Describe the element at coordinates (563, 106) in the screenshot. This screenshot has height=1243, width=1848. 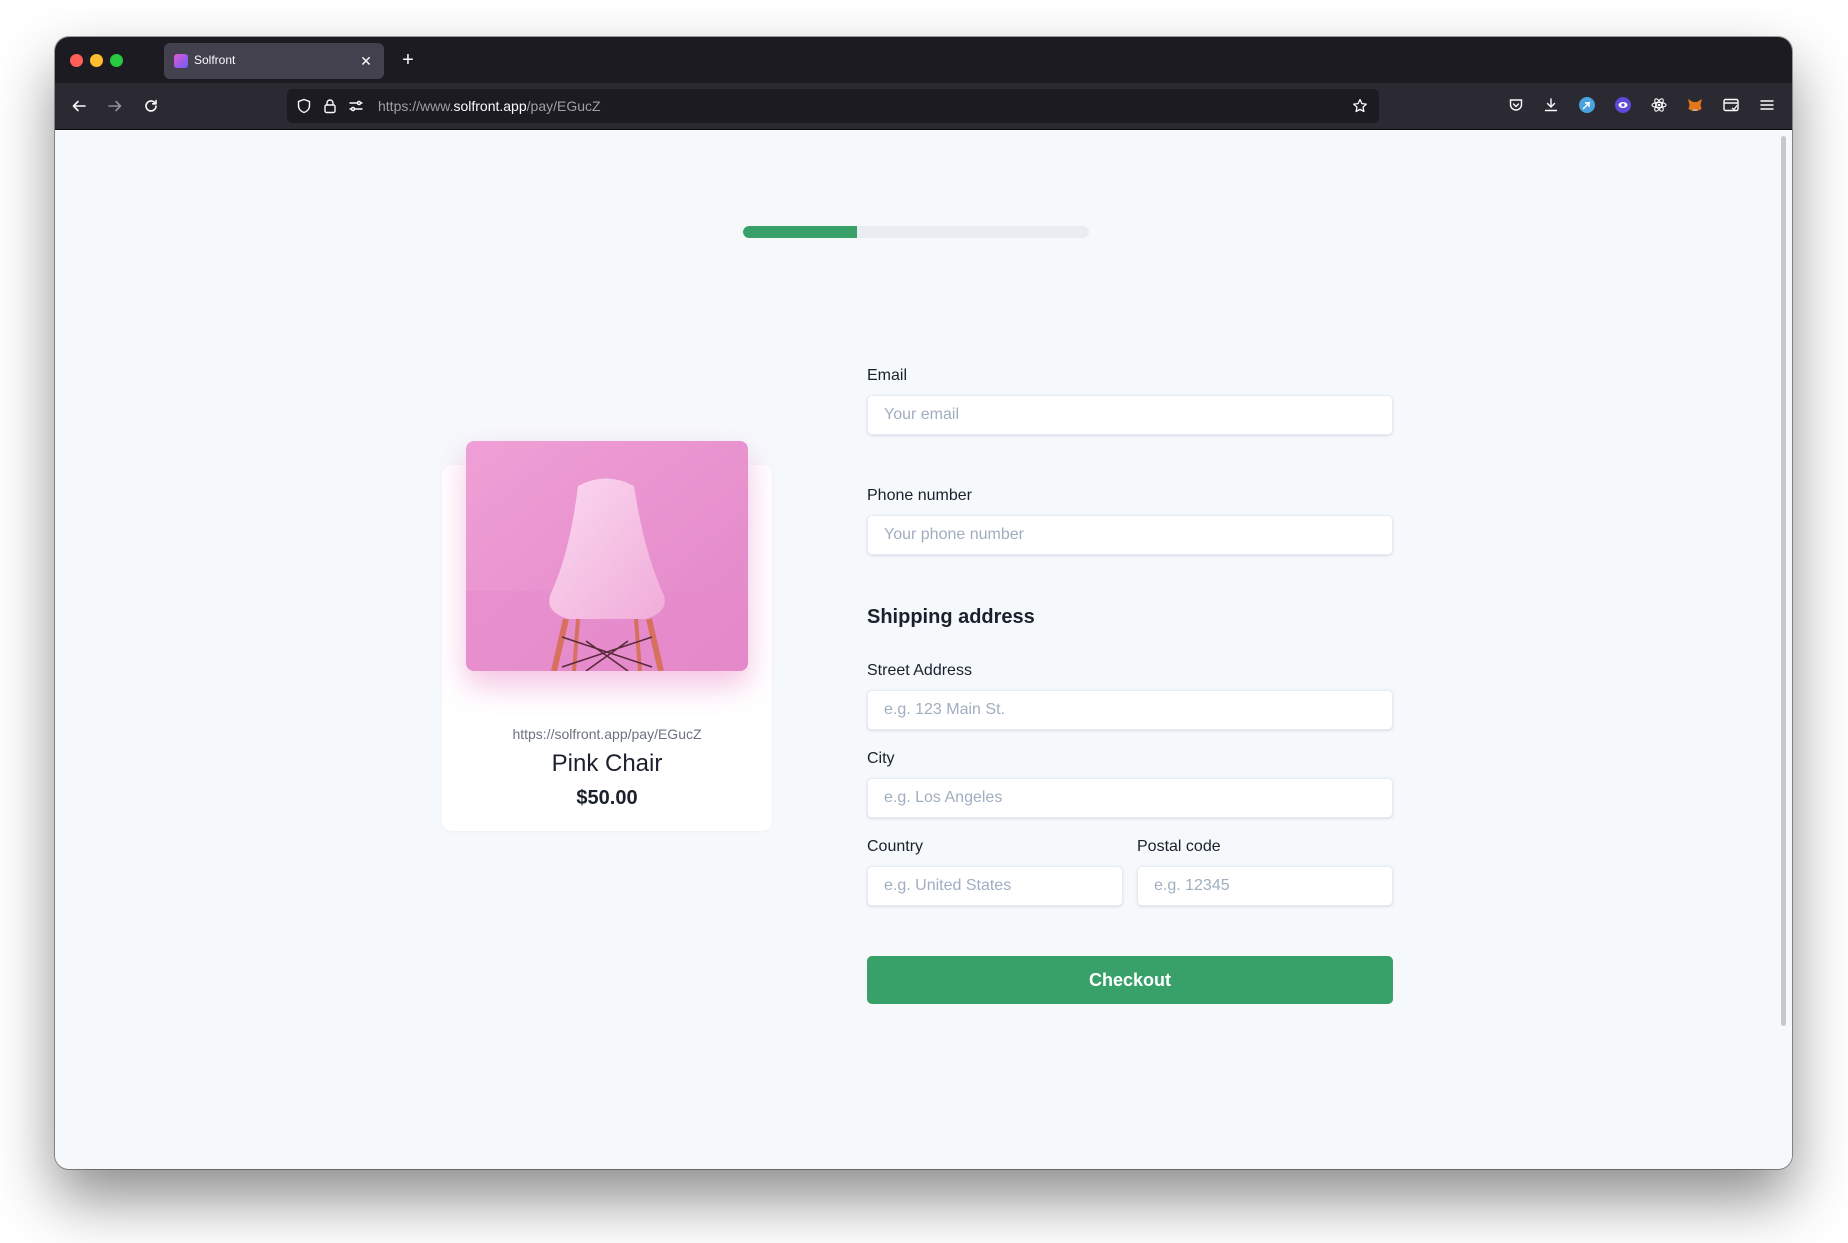
I see `url-path: /pay/EGucZ` at that location.